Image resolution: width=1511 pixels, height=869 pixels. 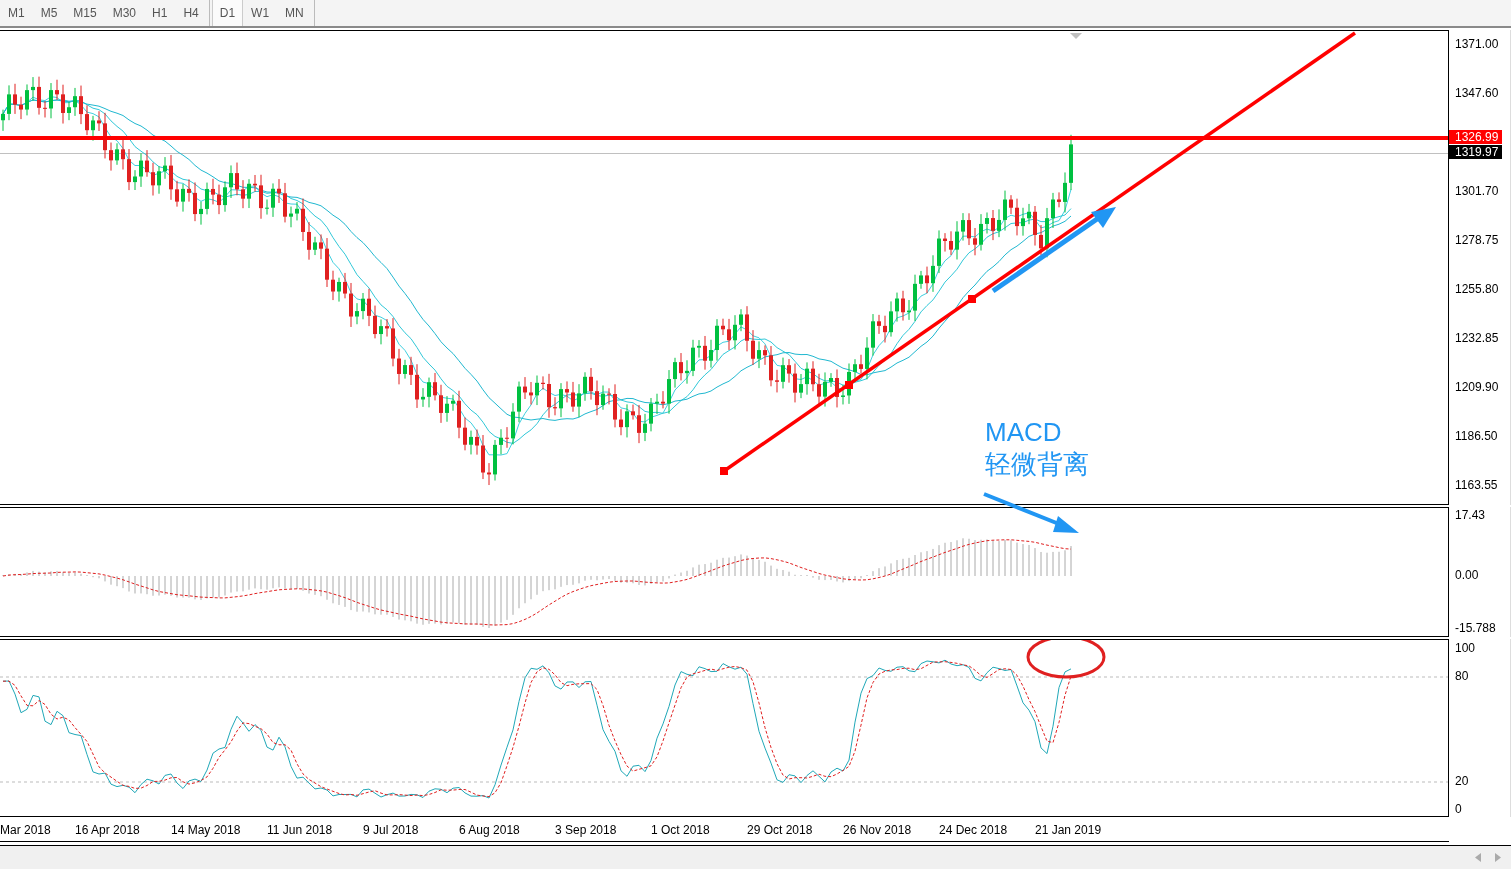 What do you see at coordinates (1475, 628) in the screenshot?
I see `macd-tick-label: -15.788` at bounding box center [1475, 628].